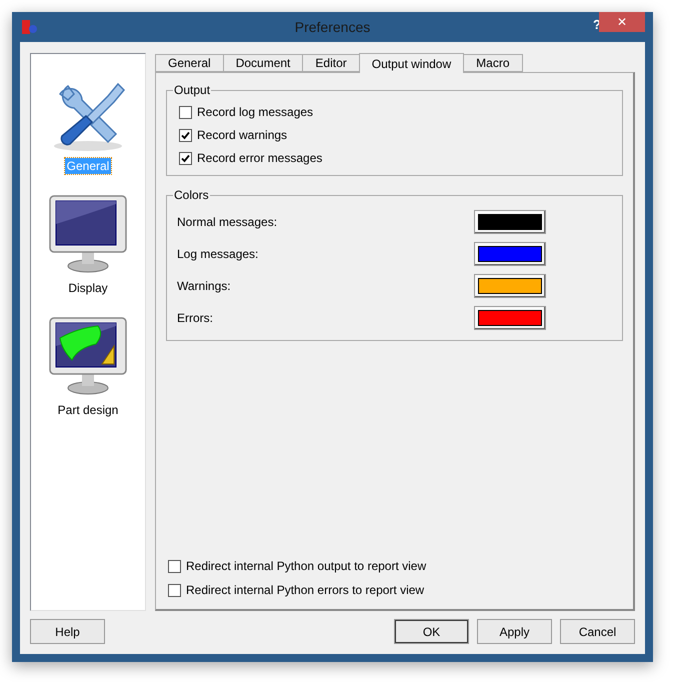  I want to click on group-title: Colors, so click(191, 195).